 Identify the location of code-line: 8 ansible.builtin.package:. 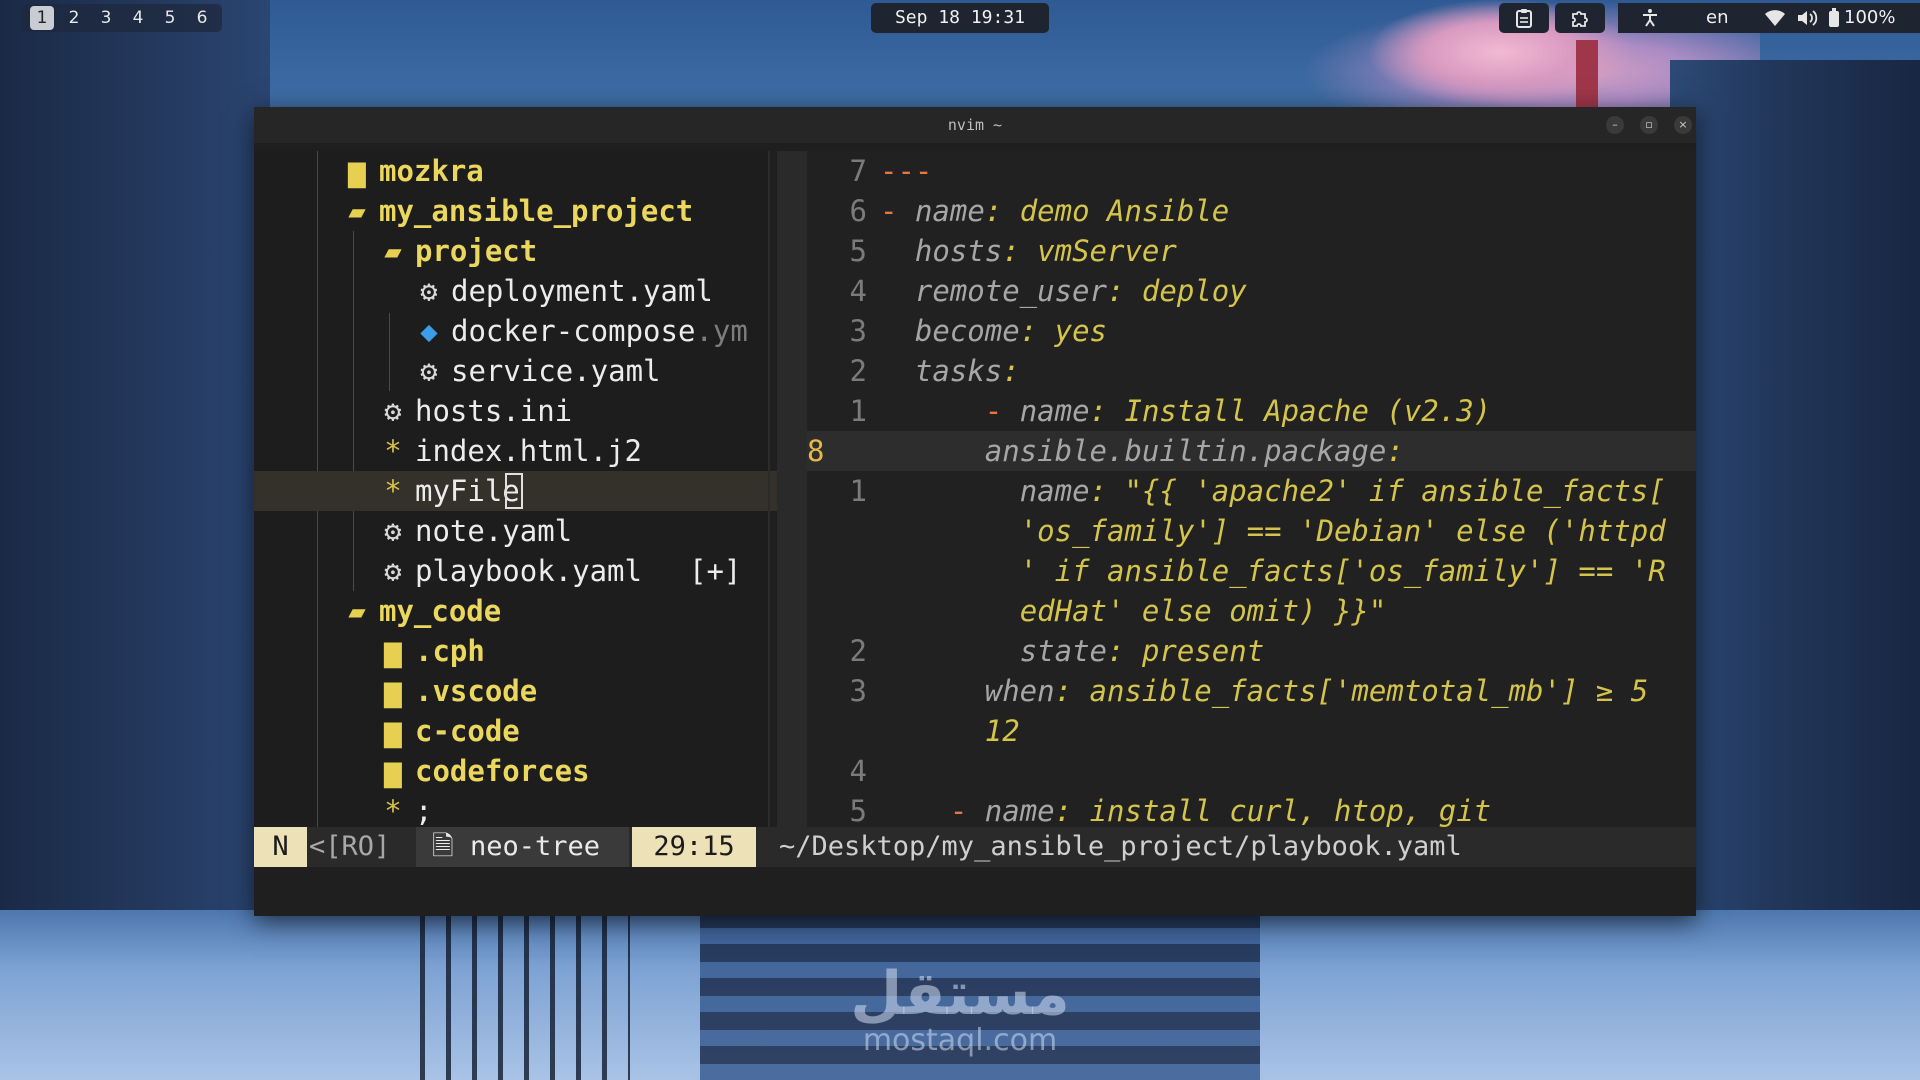
(1251, 451).